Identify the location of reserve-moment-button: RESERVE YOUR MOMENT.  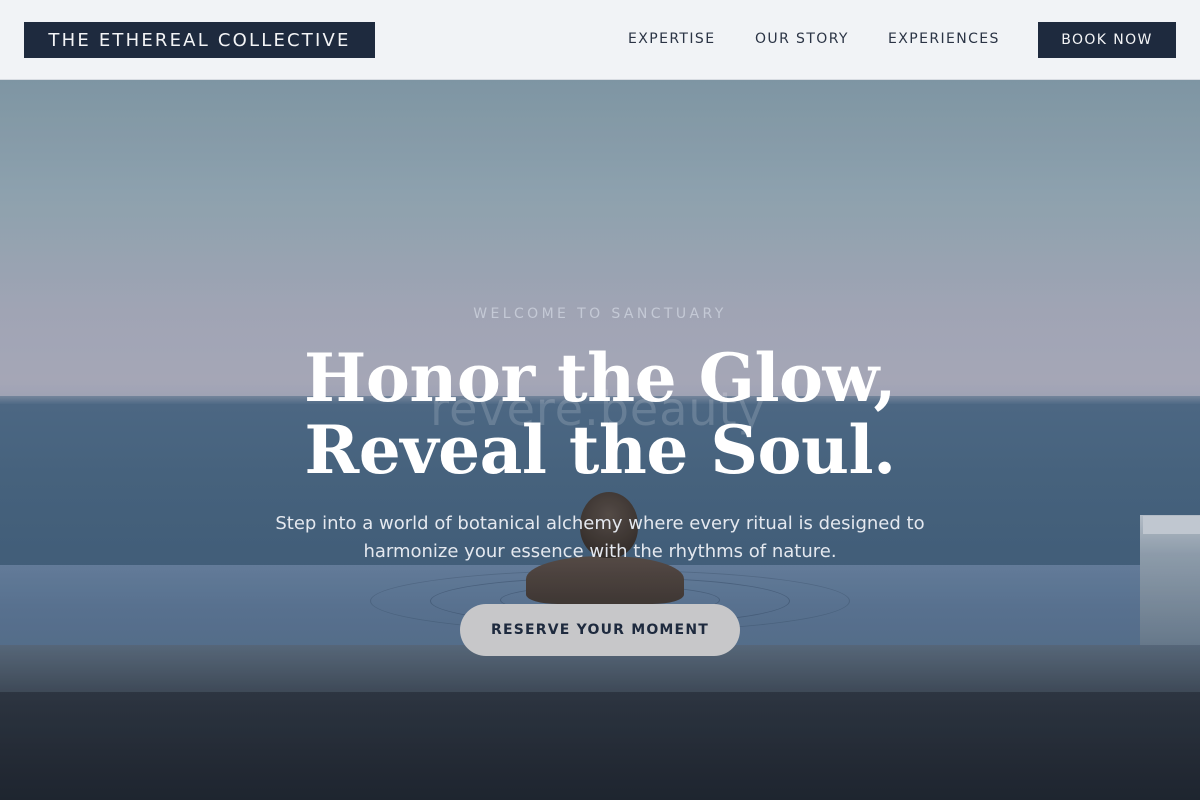
(600, 630).